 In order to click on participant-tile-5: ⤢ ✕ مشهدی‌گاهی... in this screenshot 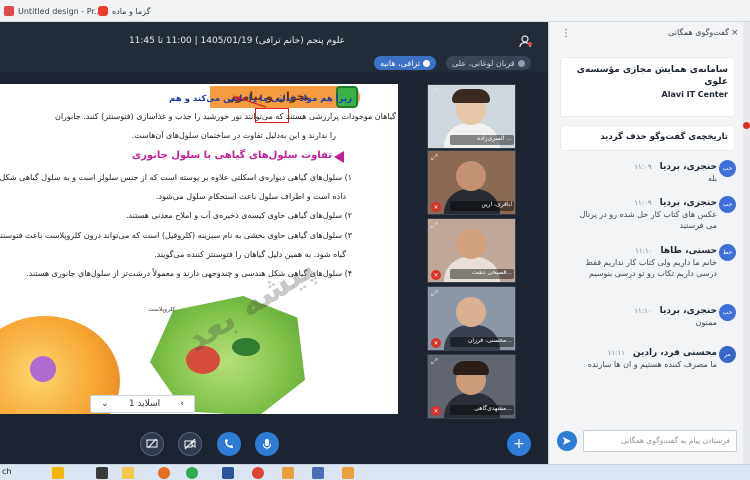, I will do `click(471, 386)`.